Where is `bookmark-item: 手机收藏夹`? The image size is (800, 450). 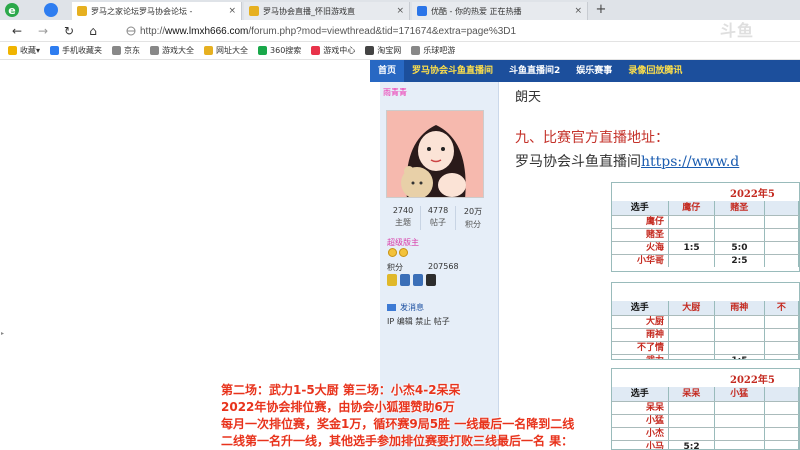 bookmark-item: 手机收藏夹 is located at coordinates (76, 50).